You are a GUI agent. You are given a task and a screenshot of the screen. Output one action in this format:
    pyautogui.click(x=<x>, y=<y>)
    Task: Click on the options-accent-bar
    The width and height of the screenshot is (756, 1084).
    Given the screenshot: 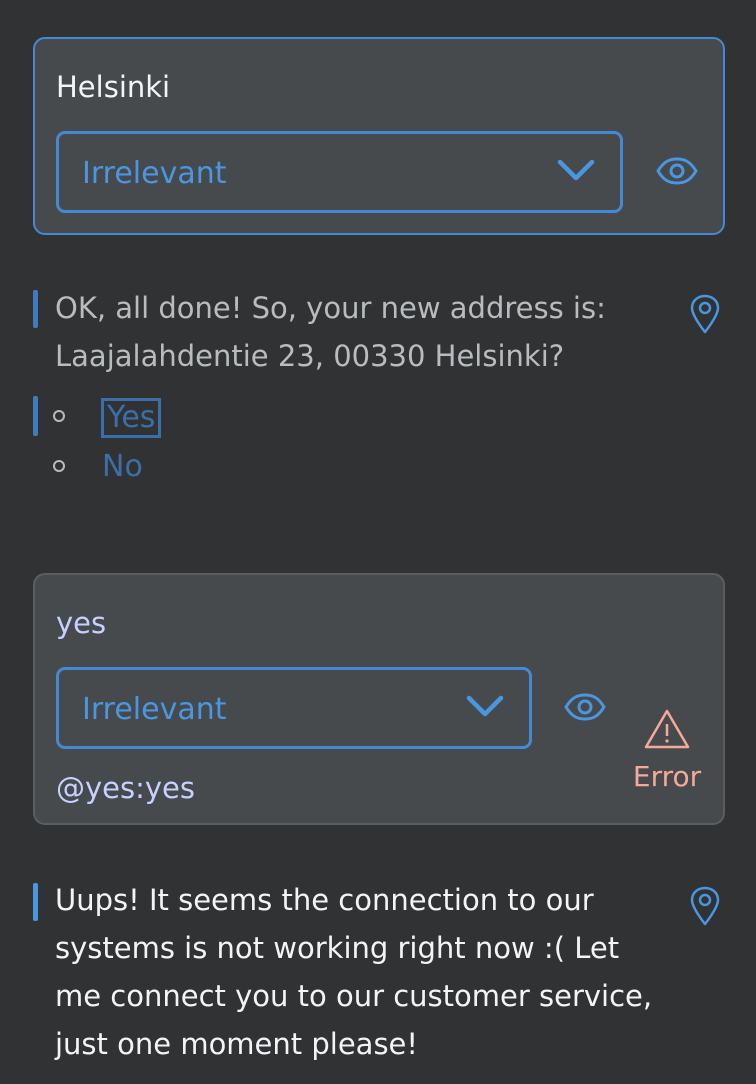 What is the action you would take?
    pyautogui.click(x=35, y=416)
    